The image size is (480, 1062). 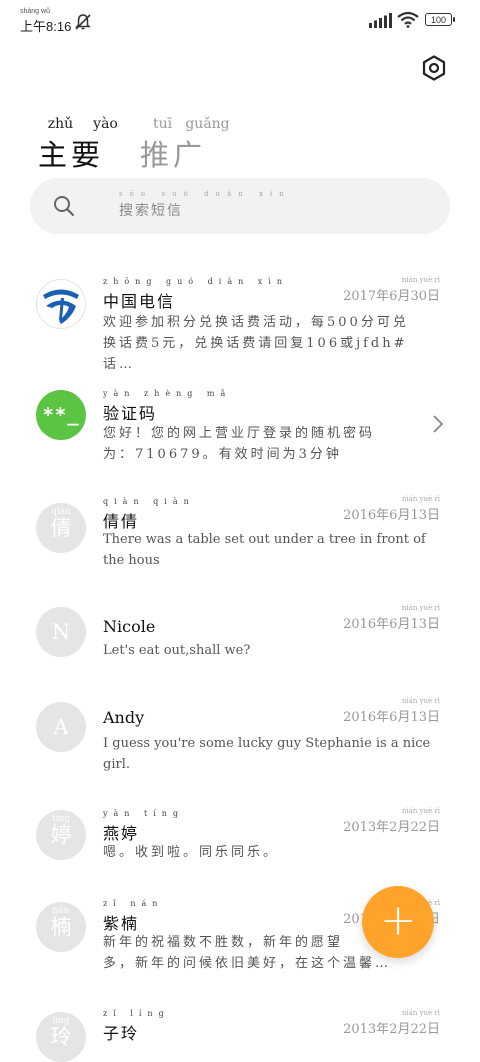 I want to click on status-time: shàng wǔ 上午8:16, so click(x=46, y=21).